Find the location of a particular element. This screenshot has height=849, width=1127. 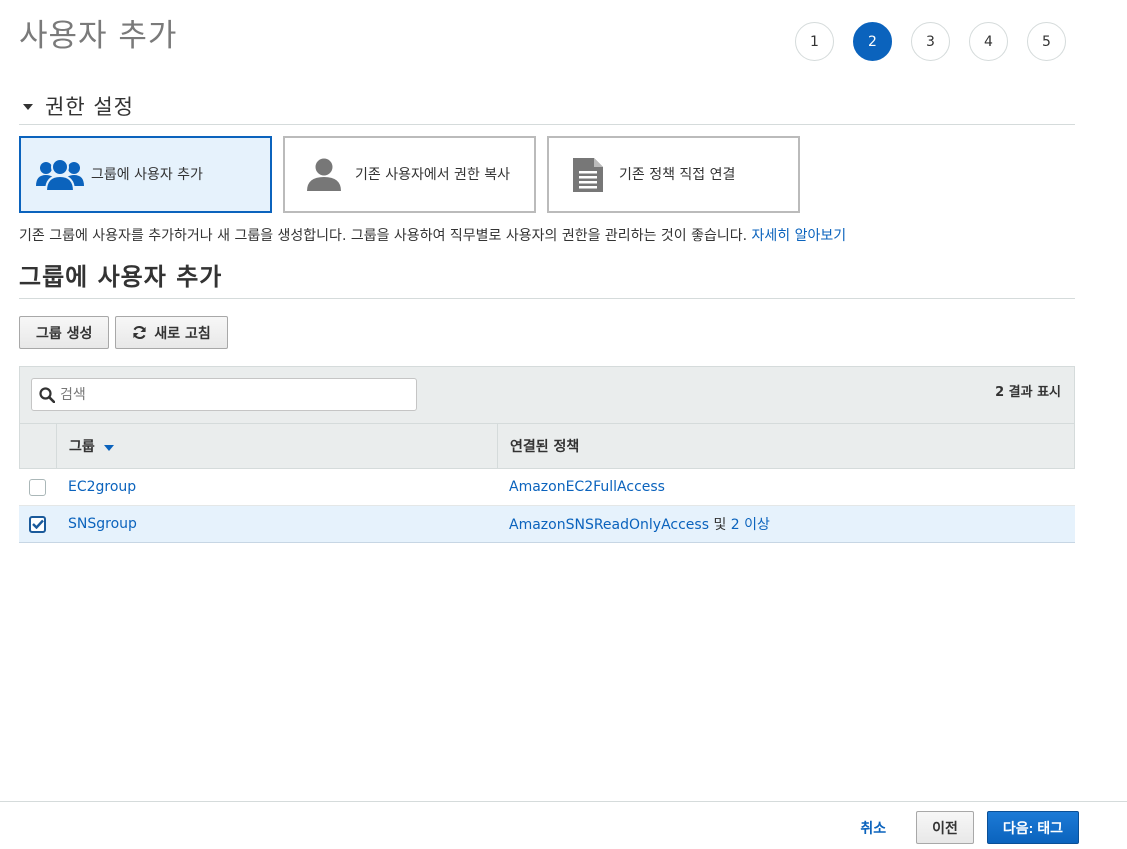

search-box is located at coordinates (224, 394).